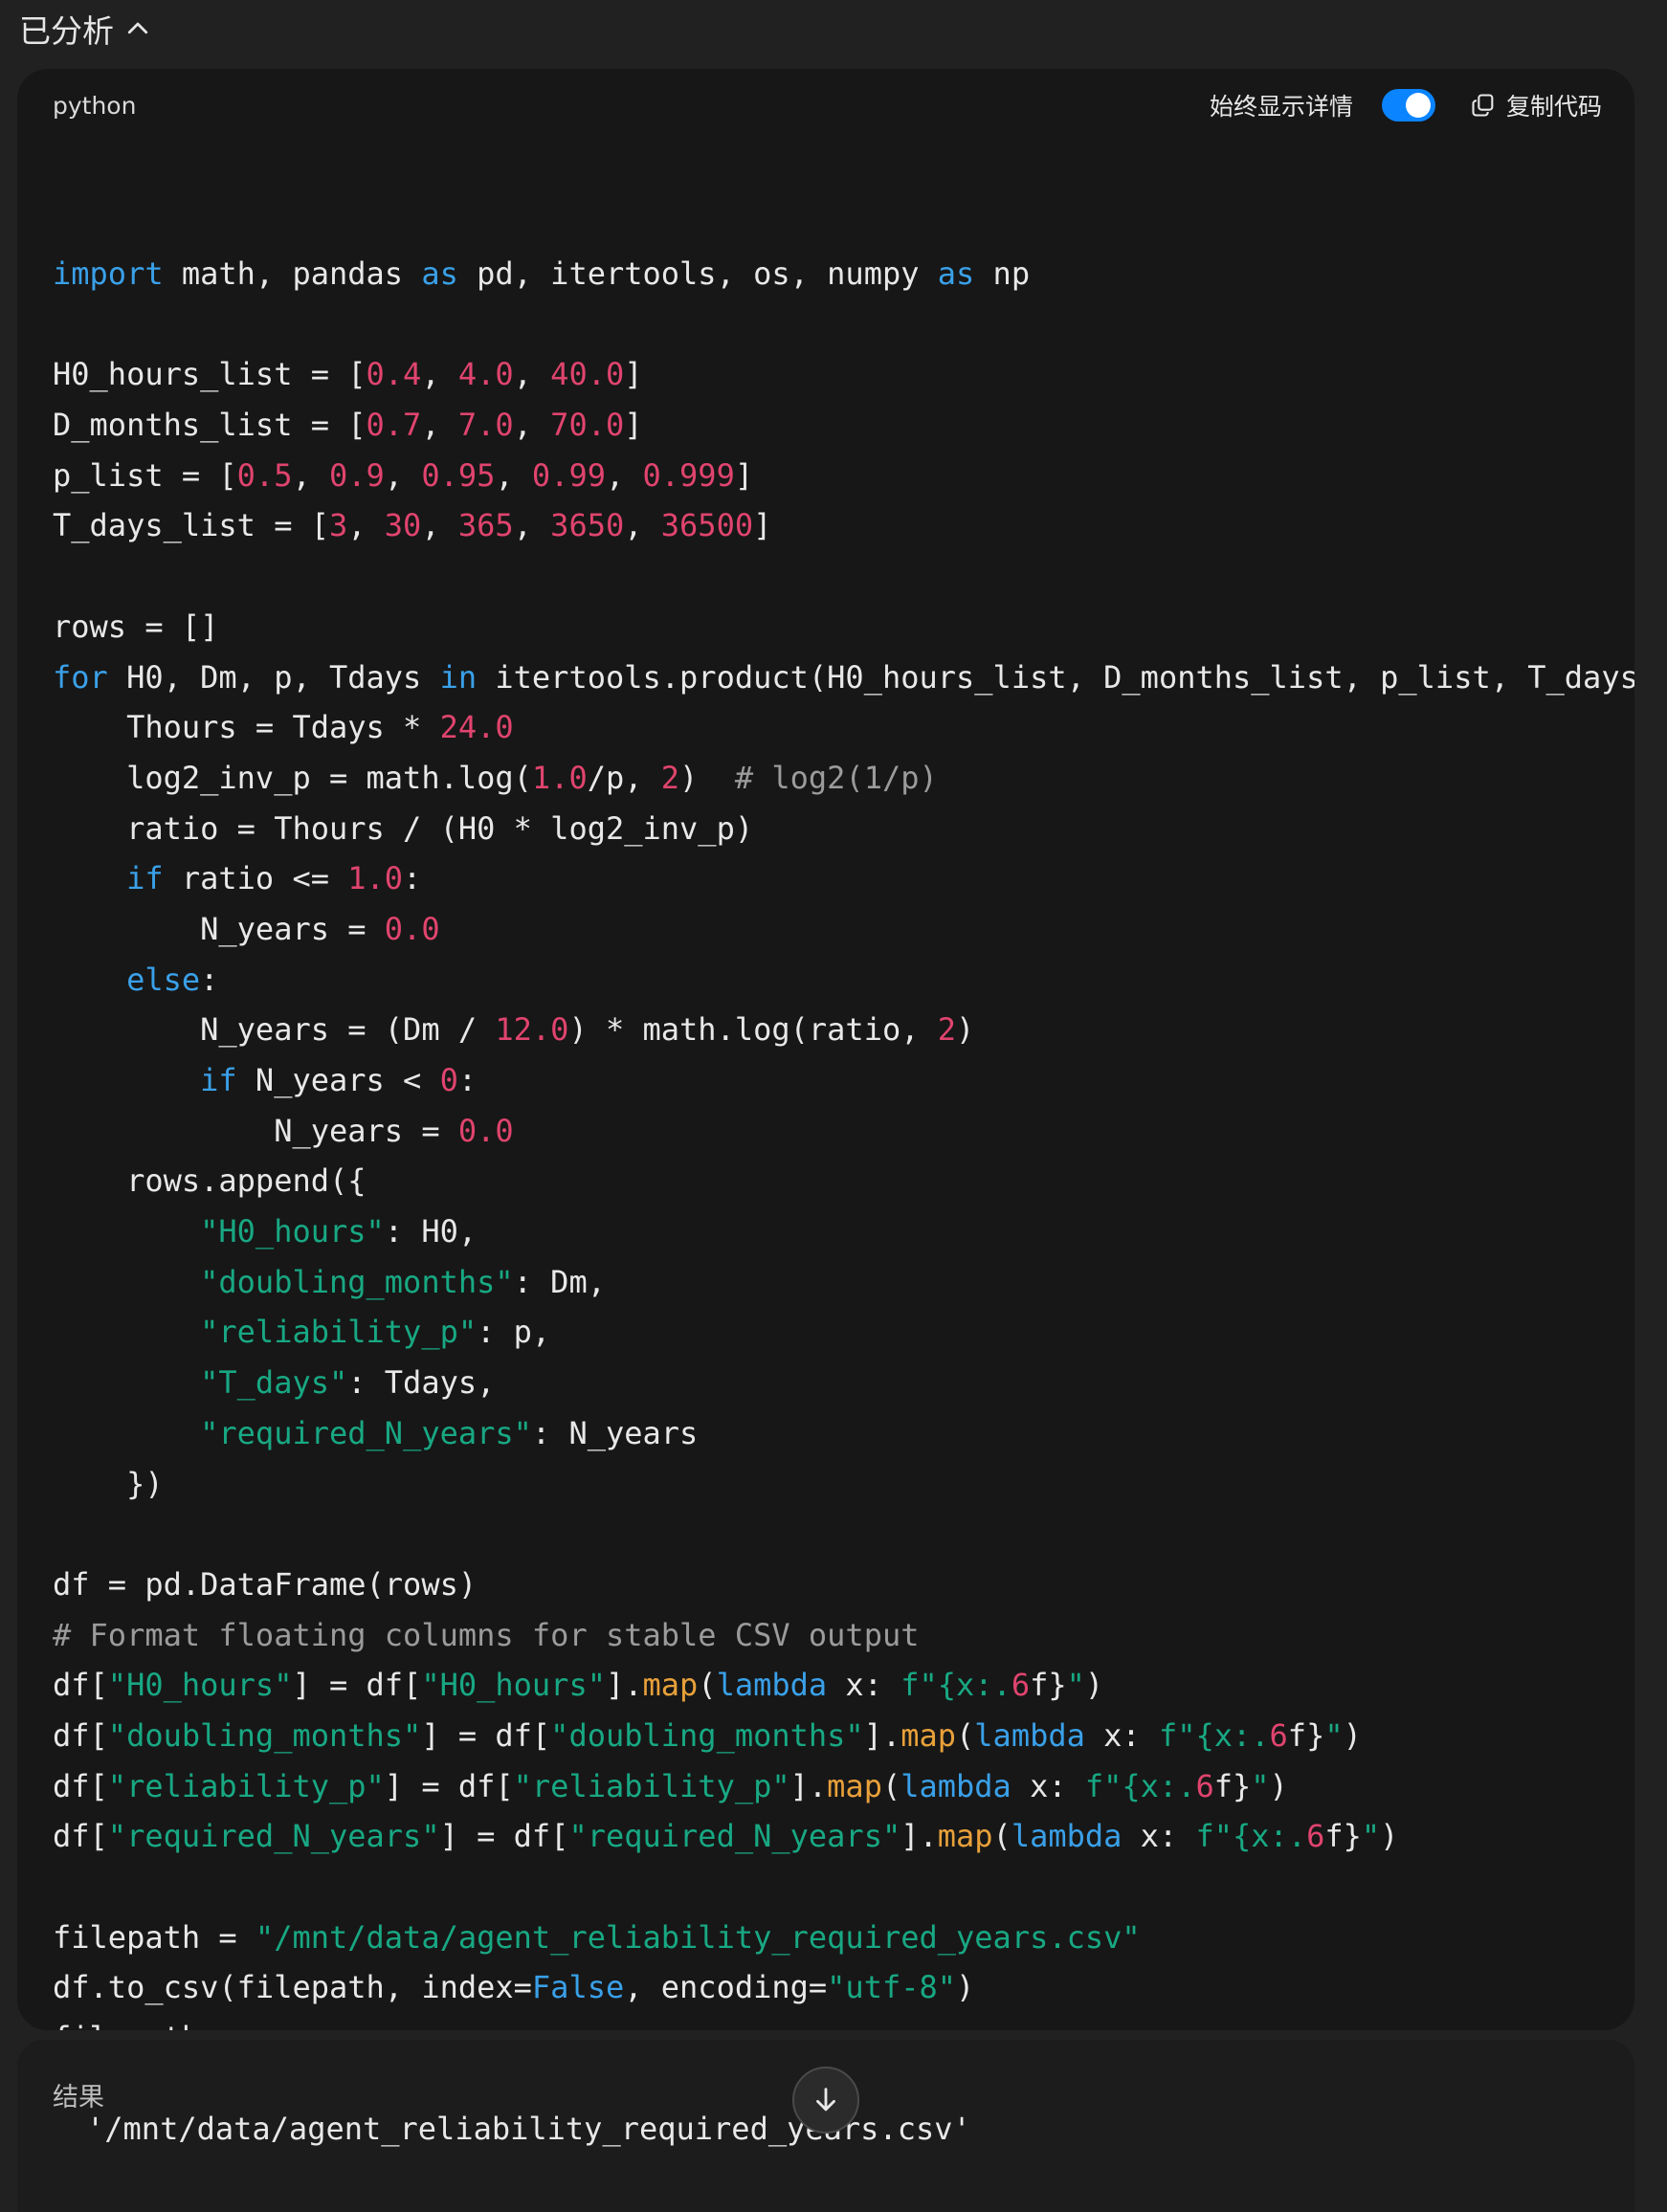  Describe the element at coordinates (137, 28) in the screenshot. I see `chevron-up-icon` at that location.